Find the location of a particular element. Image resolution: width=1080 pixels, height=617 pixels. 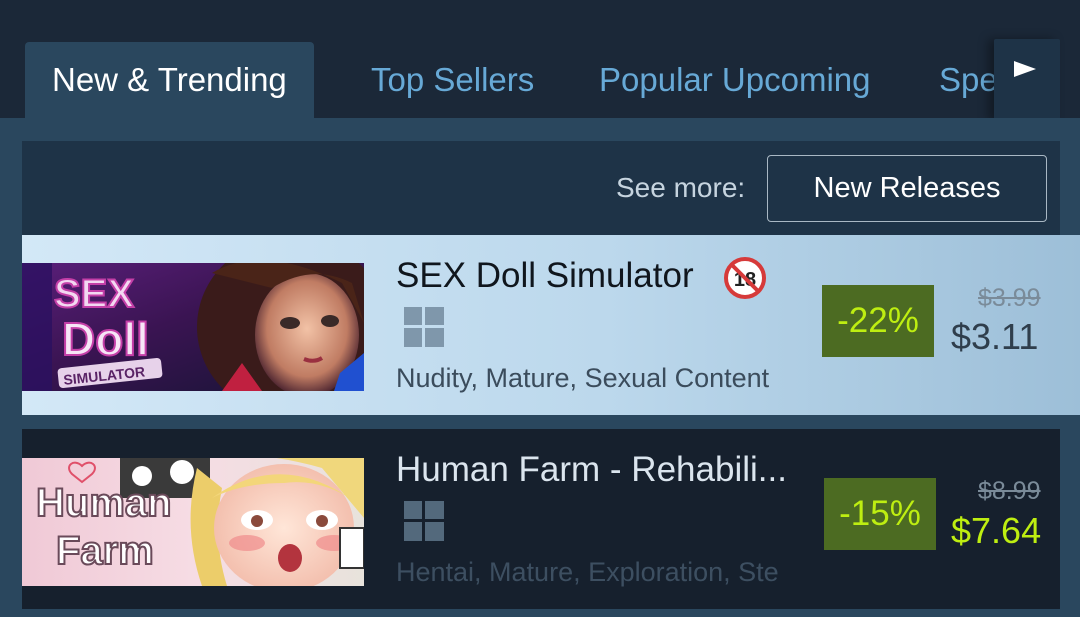

see-more-label: See more: is located at coordinates (681, 187).